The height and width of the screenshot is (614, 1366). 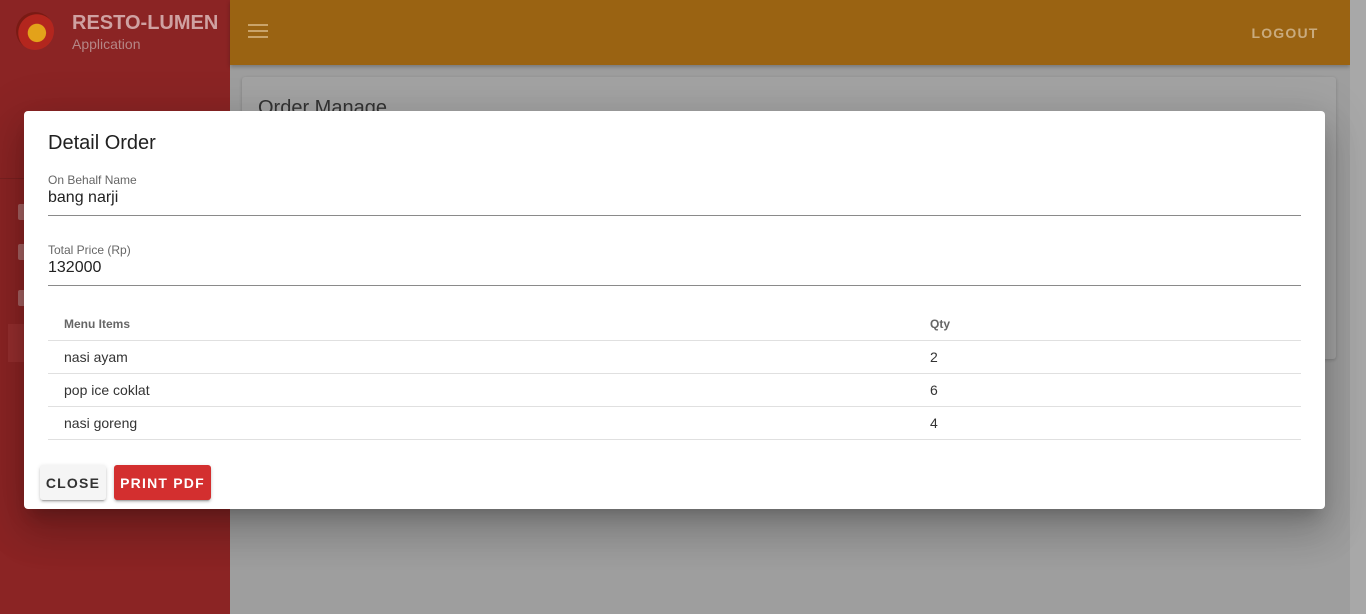 I want to click on menu-item-name: nasi goreng, so click(x=101, y=423).